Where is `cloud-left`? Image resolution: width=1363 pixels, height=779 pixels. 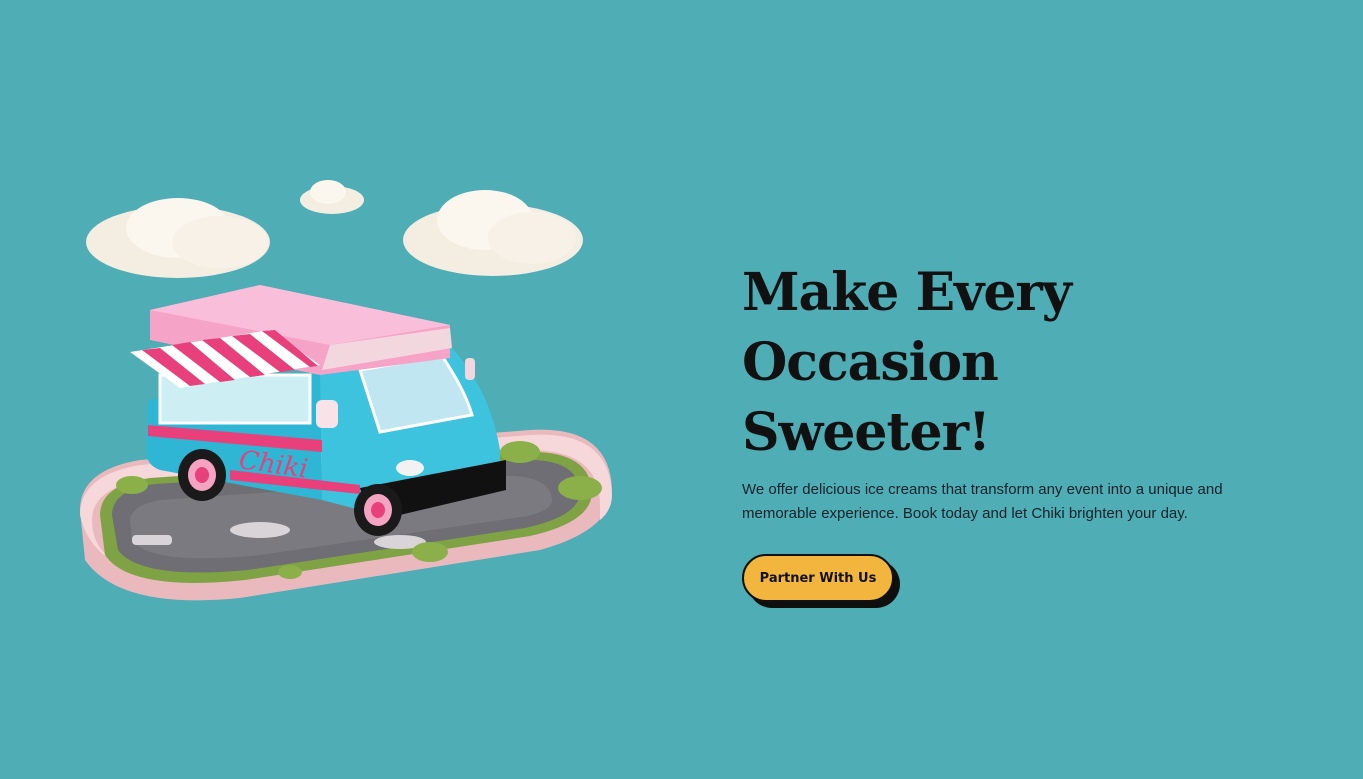 cloud-left is located at coordinates (178, 238).